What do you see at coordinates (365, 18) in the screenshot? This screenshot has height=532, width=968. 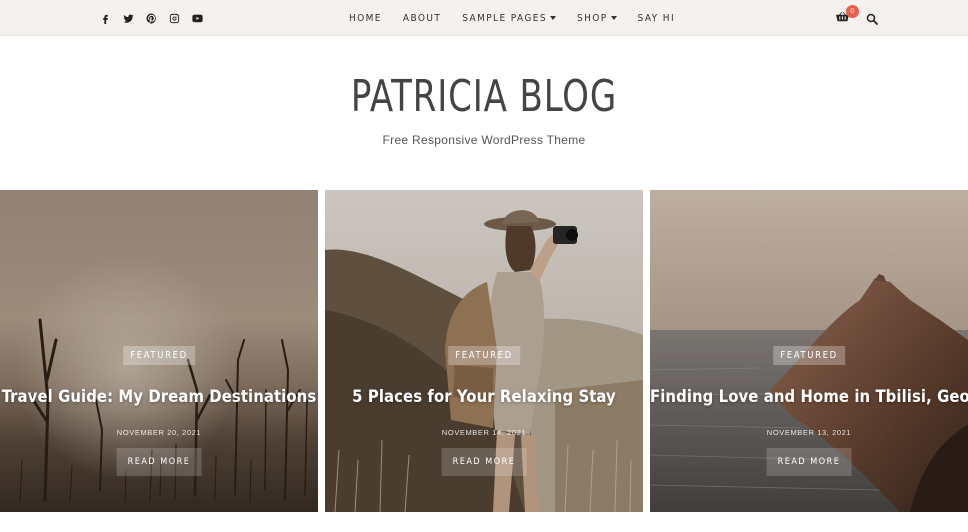 I see `nav-item-home: HOME` at bounding box center [365, 18].